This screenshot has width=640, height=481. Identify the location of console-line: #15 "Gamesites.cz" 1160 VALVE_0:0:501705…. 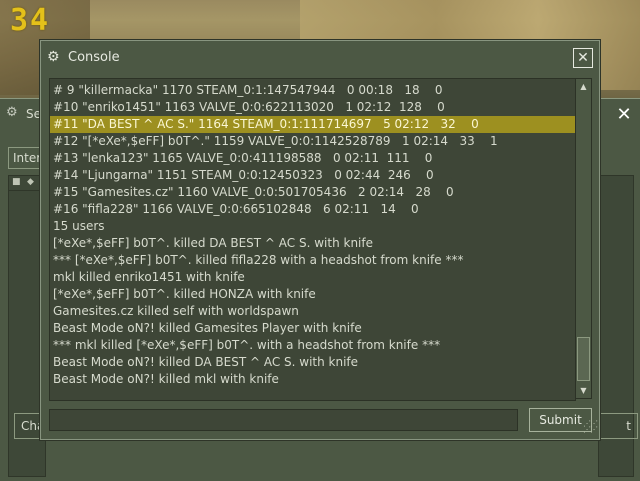
(312, 192).